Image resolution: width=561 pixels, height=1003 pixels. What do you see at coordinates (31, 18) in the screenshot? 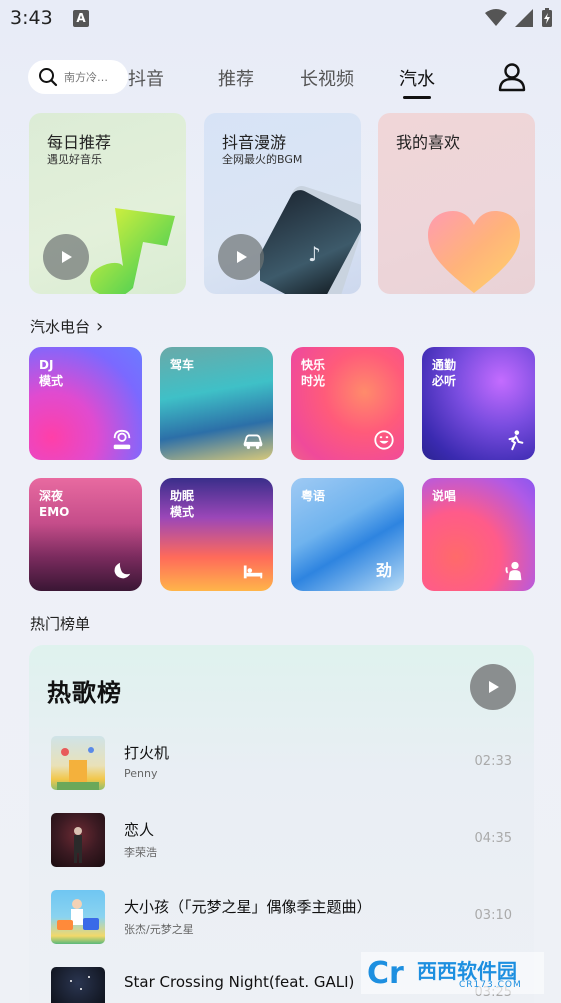
I see `status-time: 3:43` at bounding box center [31, 18].